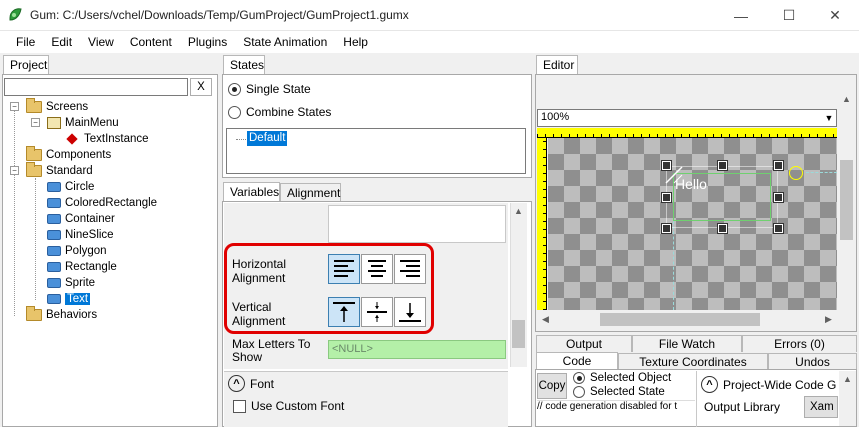  Describe the element at coordinates (693, 361) in the screenshot. I see `tab-texture-coordinates: Texture Coordinates` at that location.